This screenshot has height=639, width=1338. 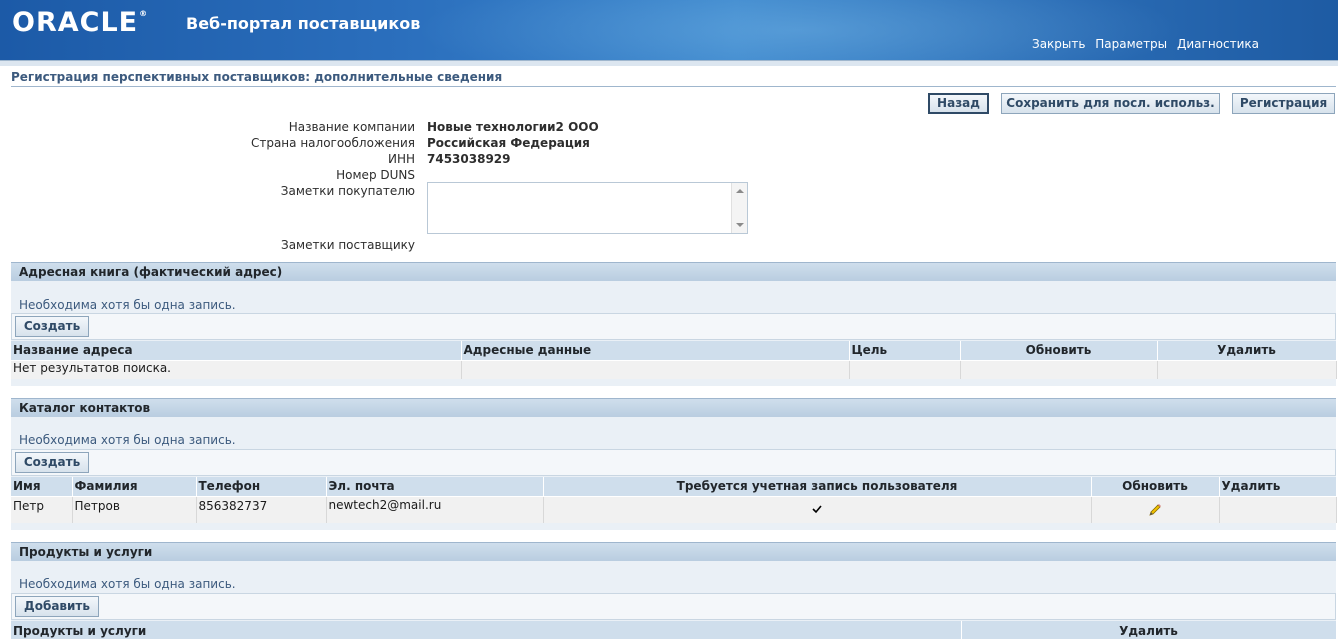 I want to click on table-row: Нет результатов поиска., so click(x=674, y=369).